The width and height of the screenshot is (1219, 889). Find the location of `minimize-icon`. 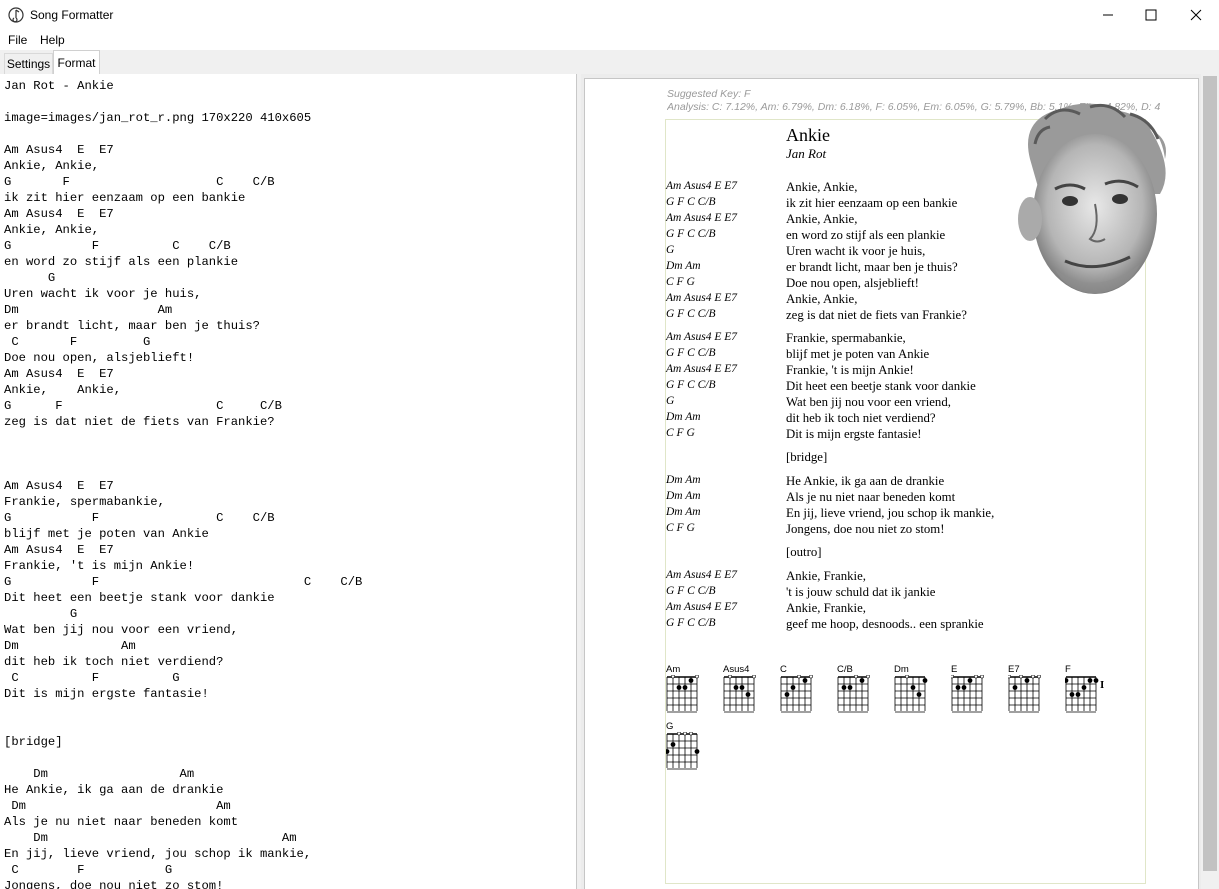

minimize-icon is located at coordinates (1108, 15).